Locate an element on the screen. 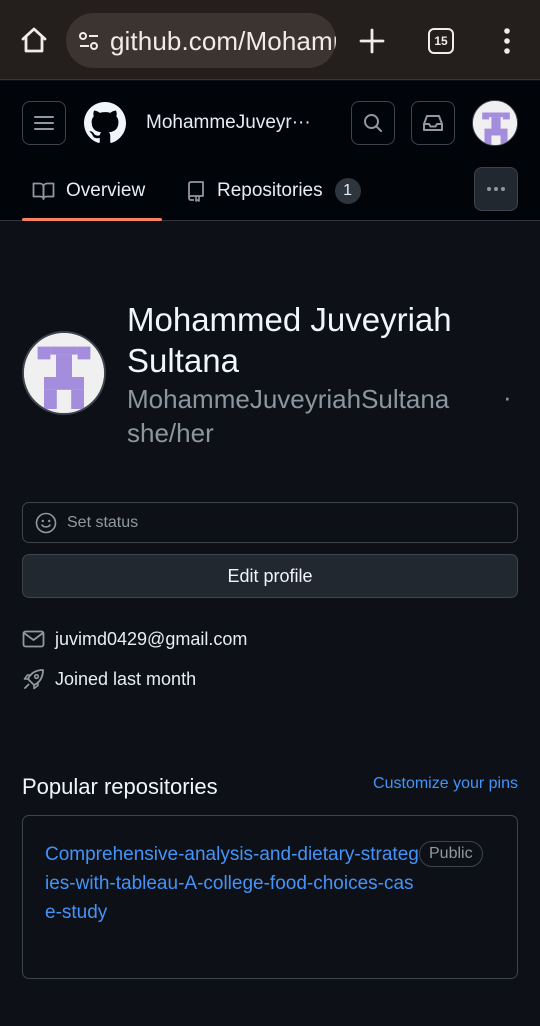 The width and height of the screenshot is (540, 1026). site-settings-icon is located at coordinates (89, 41).